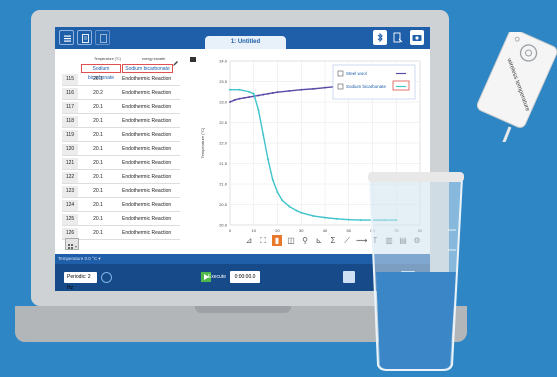  Describe the element at coordinates (398, 37) in the screenshot. I see `device-icon` at that location.